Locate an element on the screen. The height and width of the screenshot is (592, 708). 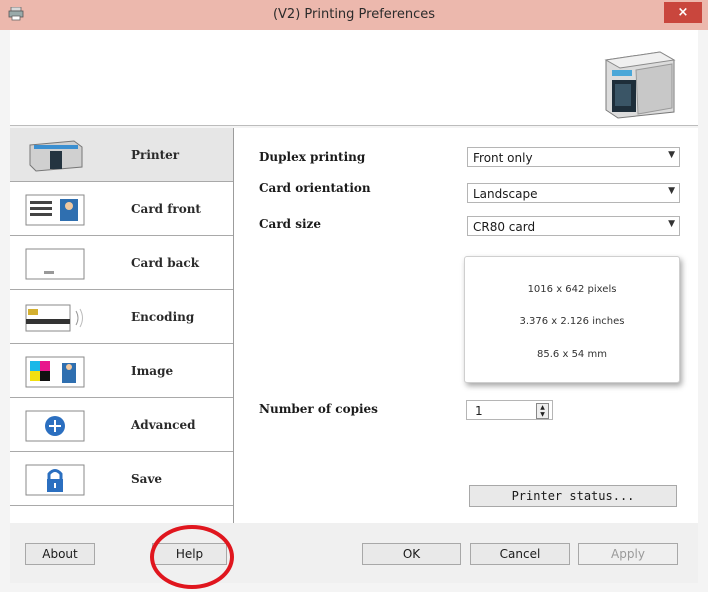
sidebar-item-advanced: Advanced is located at coordinates (121, 425).